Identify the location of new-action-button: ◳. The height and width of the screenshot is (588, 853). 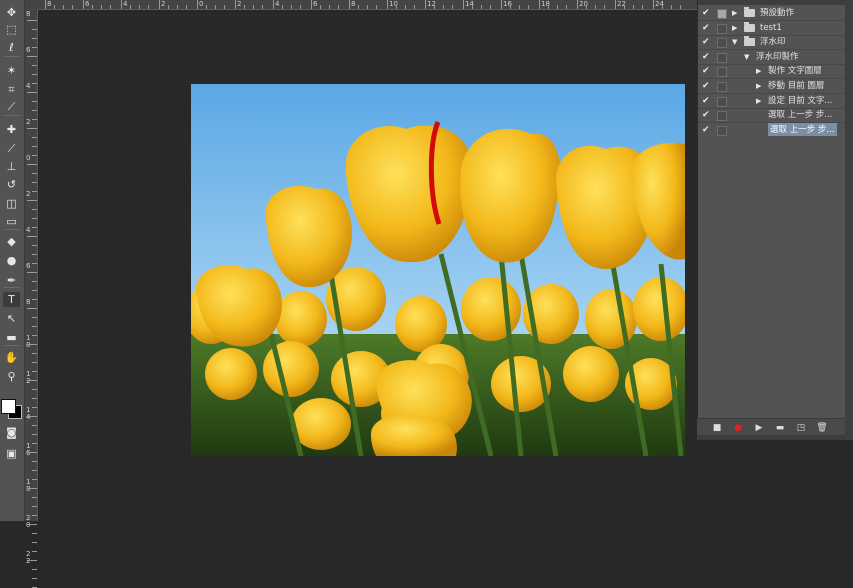
(801, 427).